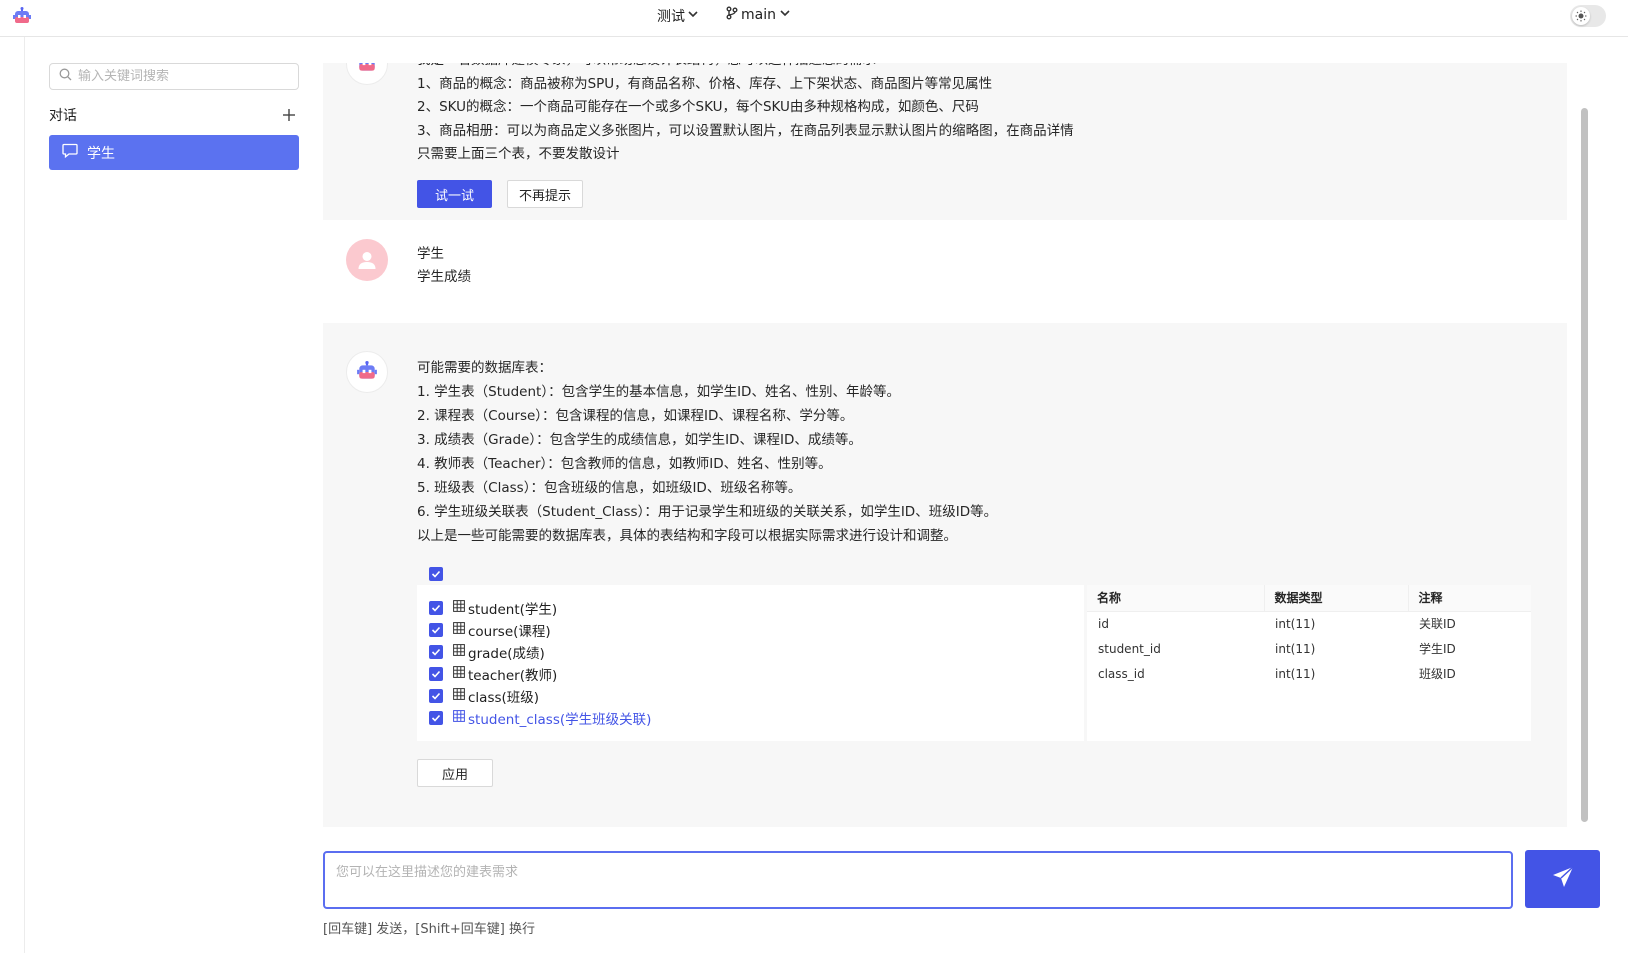 This screenshot has height=953, width=1628. Describe the element at coordinates (444, 277) in the screenshot. I see `user-message-line: 学生成绩` at that location.